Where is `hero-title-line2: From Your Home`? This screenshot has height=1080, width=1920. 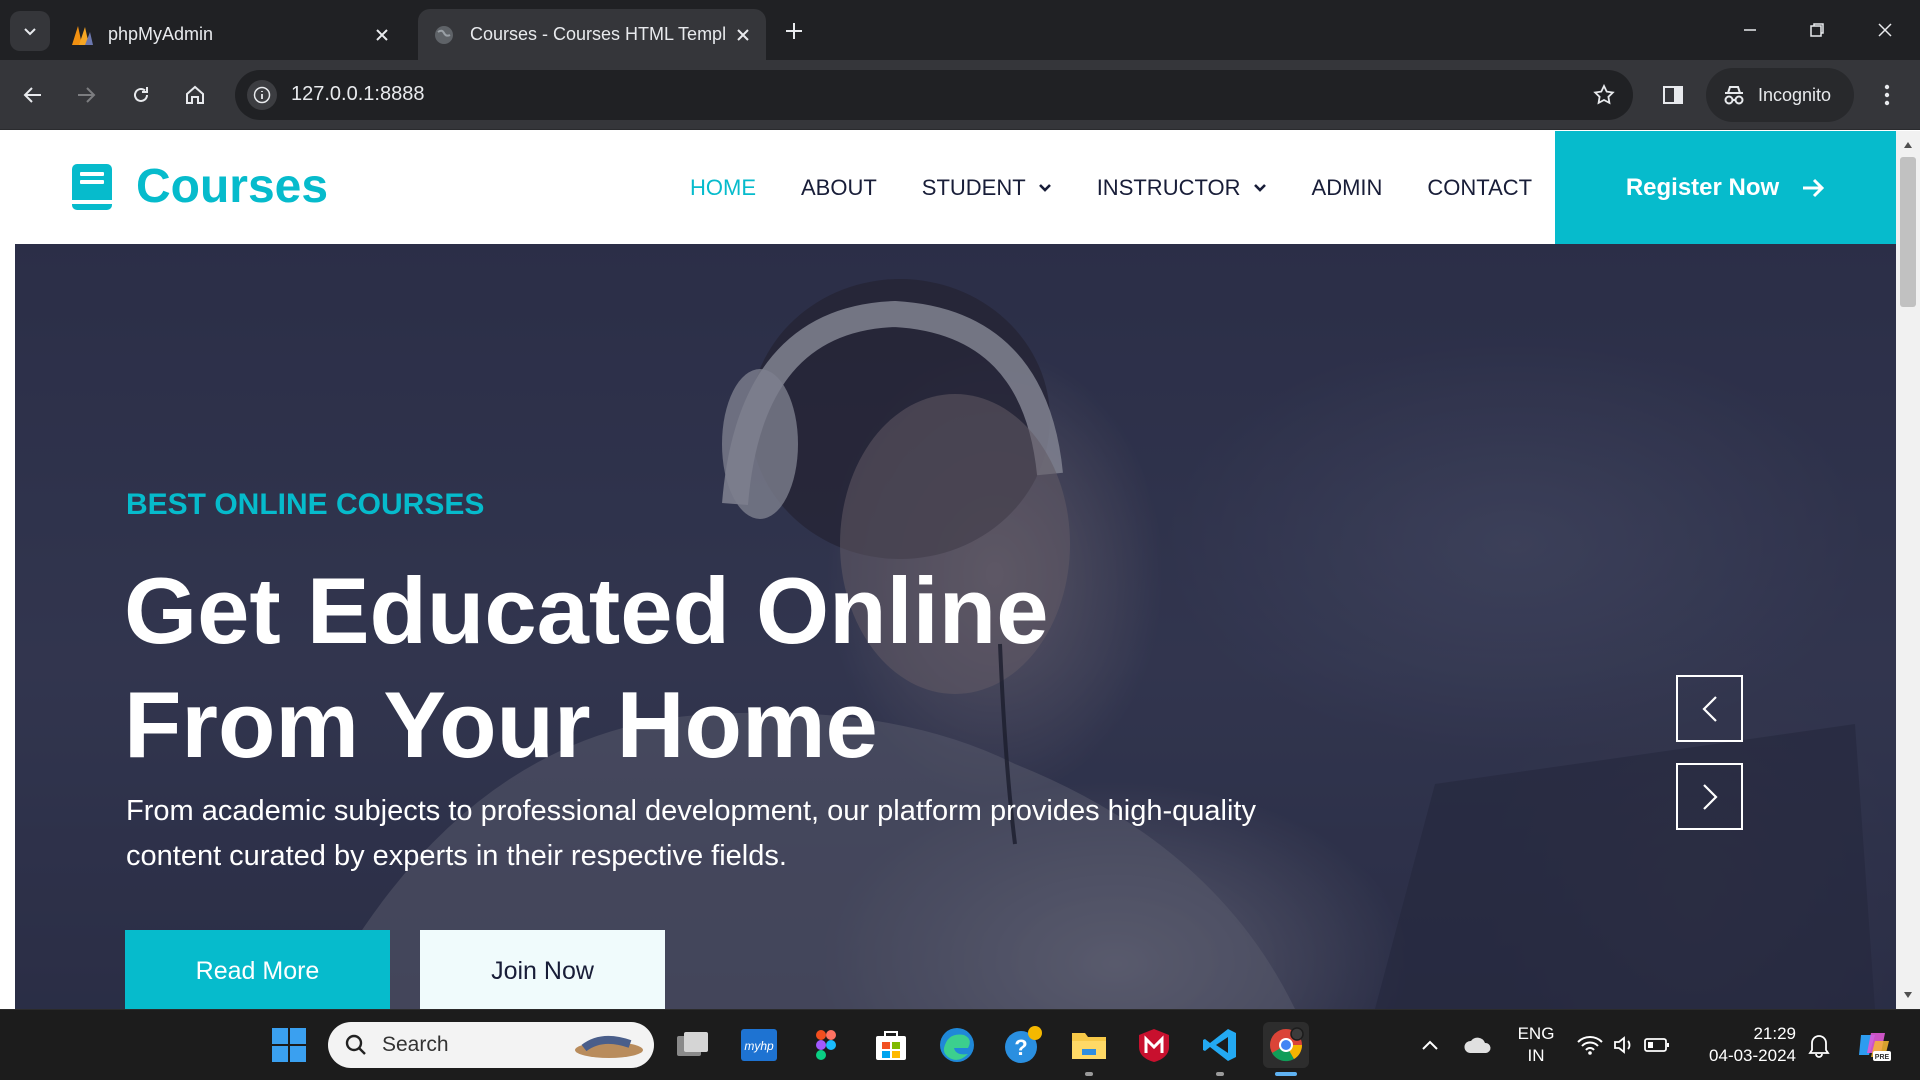 hero-title-line2: From Your Home is located at coordinates (501, 724).